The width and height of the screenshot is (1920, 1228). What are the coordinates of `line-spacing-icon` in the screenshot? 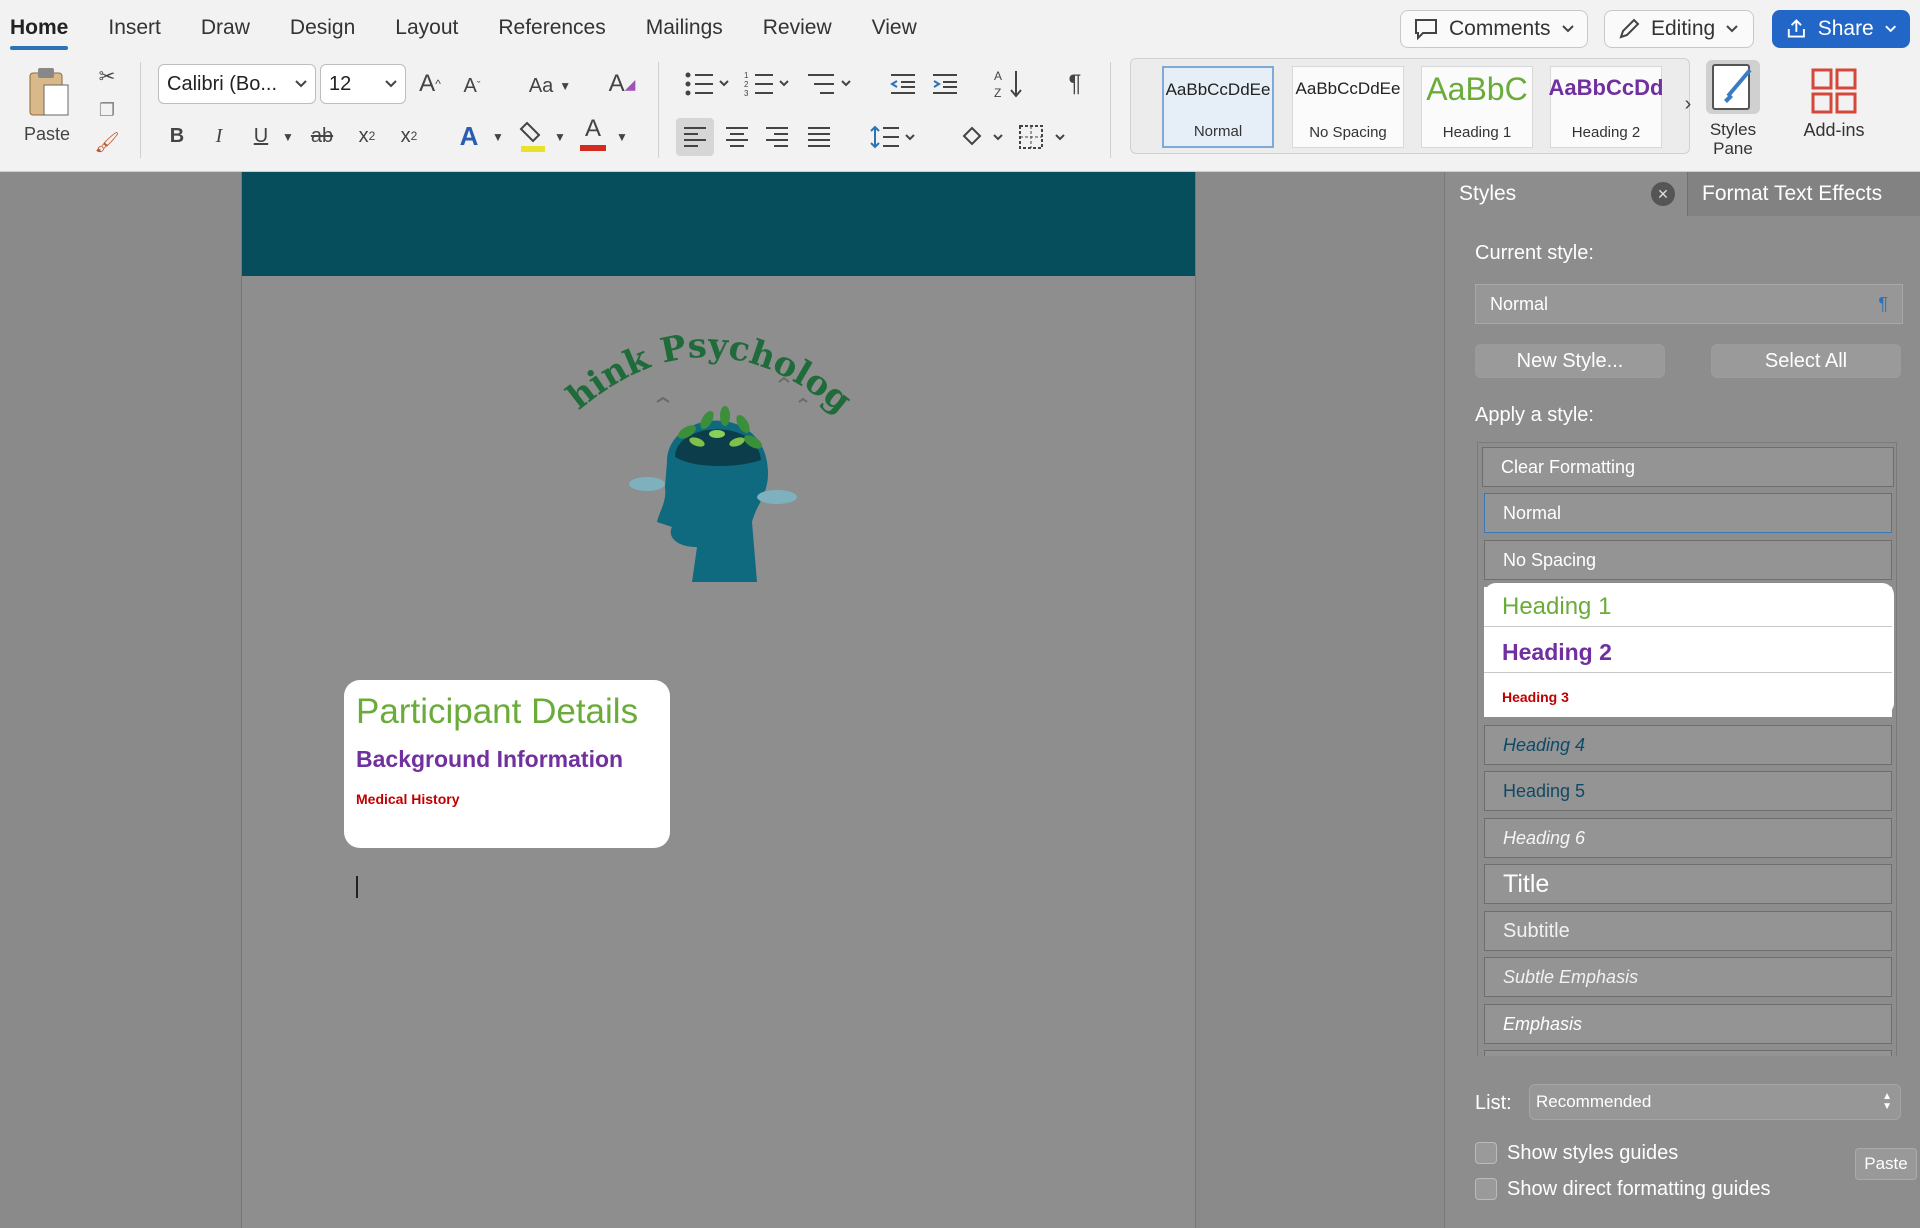 It's located at (894, 137).